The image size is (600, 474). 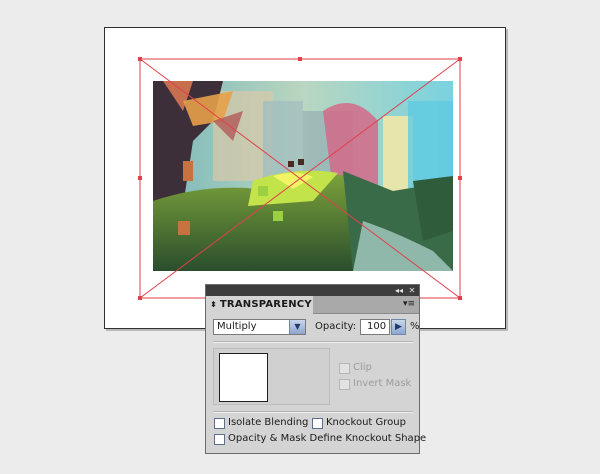 I want to click on blend-mode-select: Multiply ▼, so click(x=259, y=327).